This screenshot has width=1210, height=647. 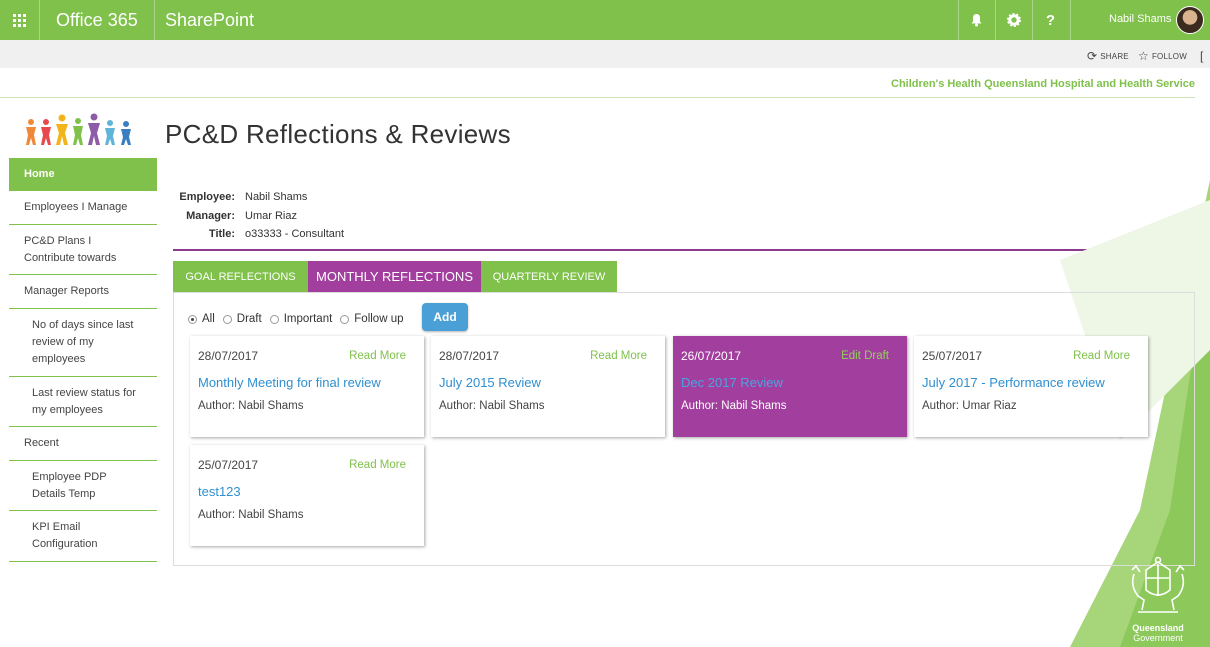 I want to click on app-launcher-button, so click(x=20, y=20).